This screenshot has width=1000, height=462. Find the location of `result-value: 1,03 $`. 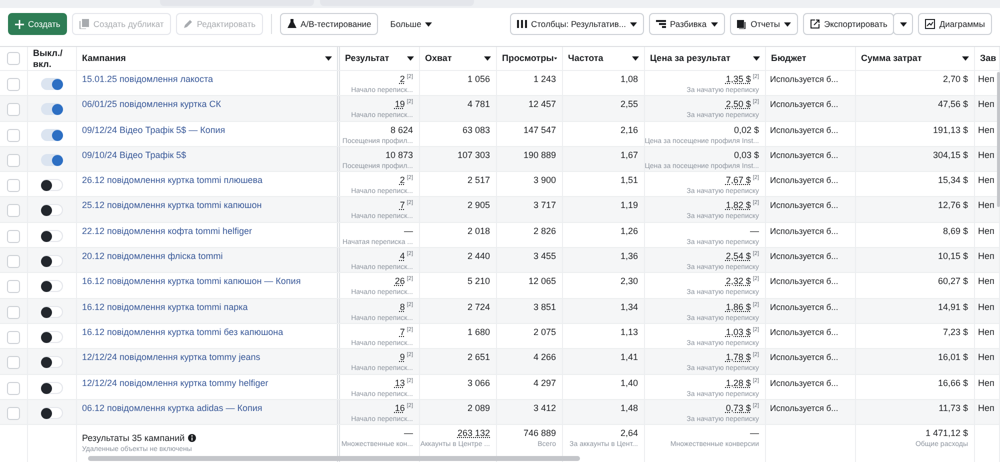

result-value: 1,03 $ is located at coordinates (738, 331).